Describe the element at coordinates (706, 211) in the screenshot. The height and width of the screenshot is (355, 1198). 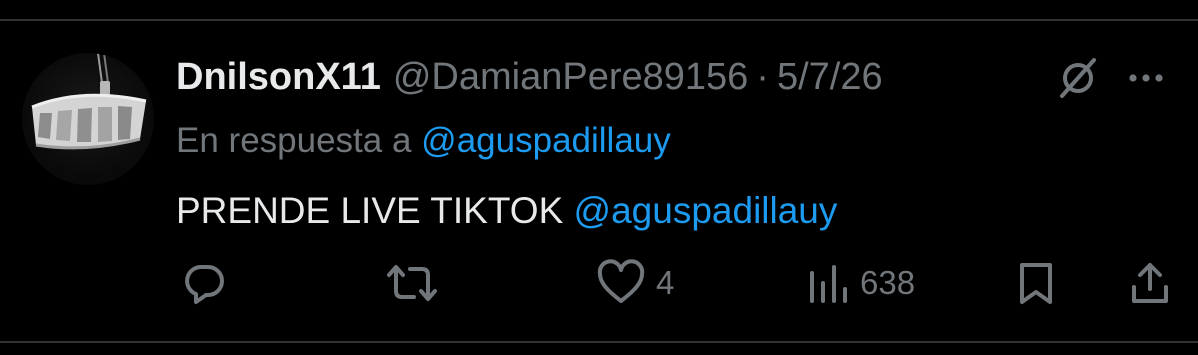
I see `tweet-mention: @aguspadillauy` at that location.